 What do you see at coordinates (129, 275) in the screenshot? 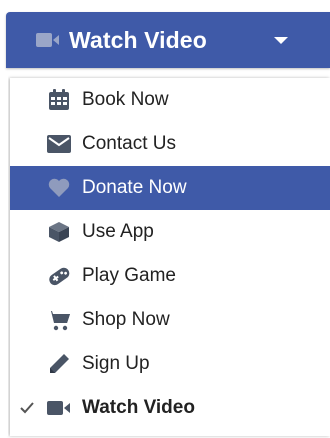
I see `menu-item-label: Play Game` at bounding box center [129, 275].